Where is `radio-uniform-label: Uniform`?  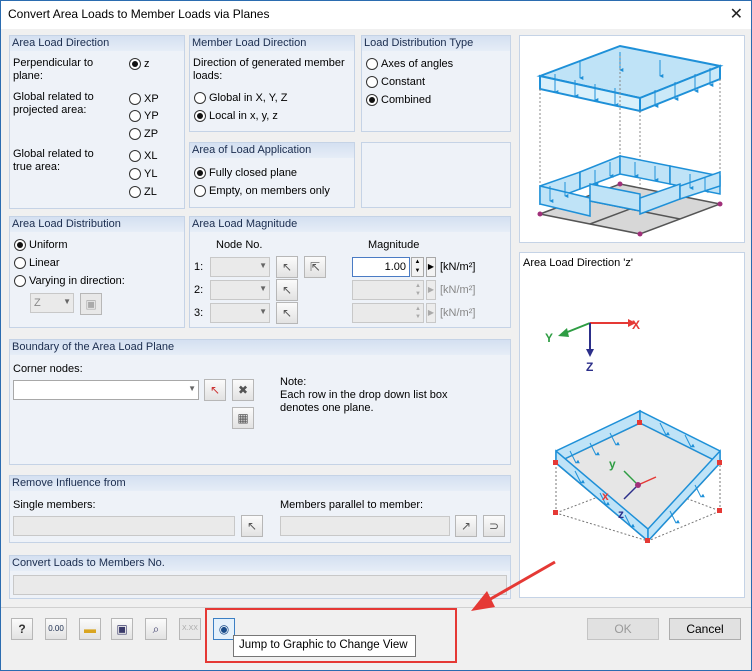 radio-uniform-label: Uniform is located at coordinates (48, 245).